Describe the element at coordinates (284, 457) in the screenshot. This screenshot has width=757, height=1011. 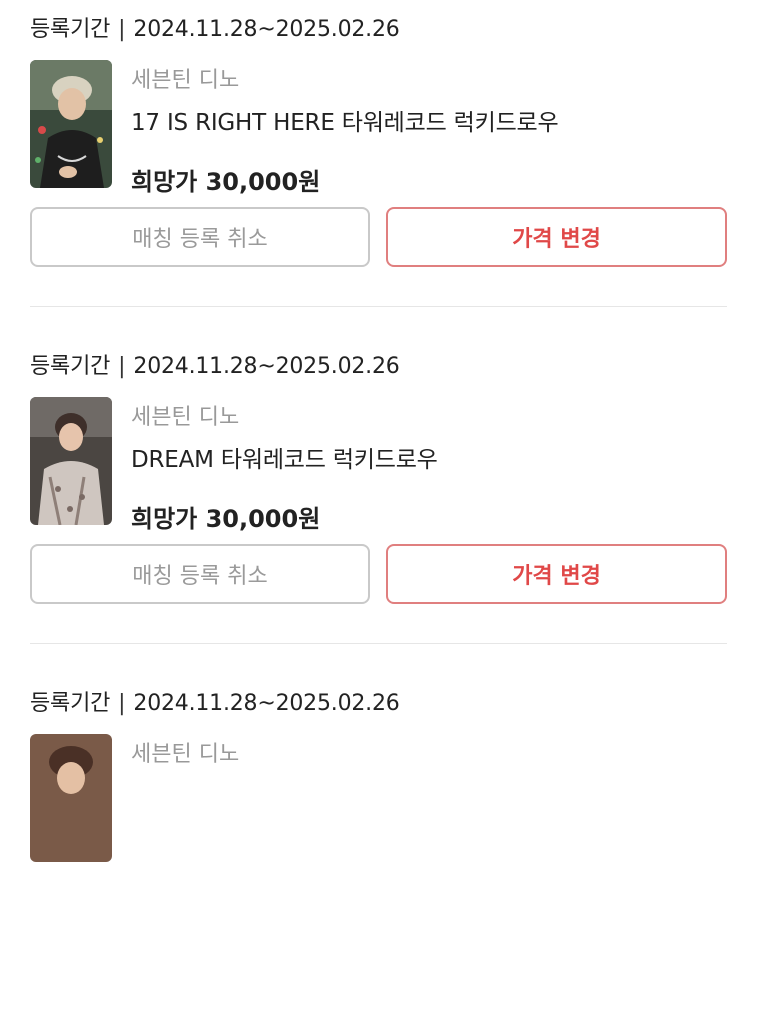
I see `item-title: DREAM 타워레코드 럭키드로우` at that location.